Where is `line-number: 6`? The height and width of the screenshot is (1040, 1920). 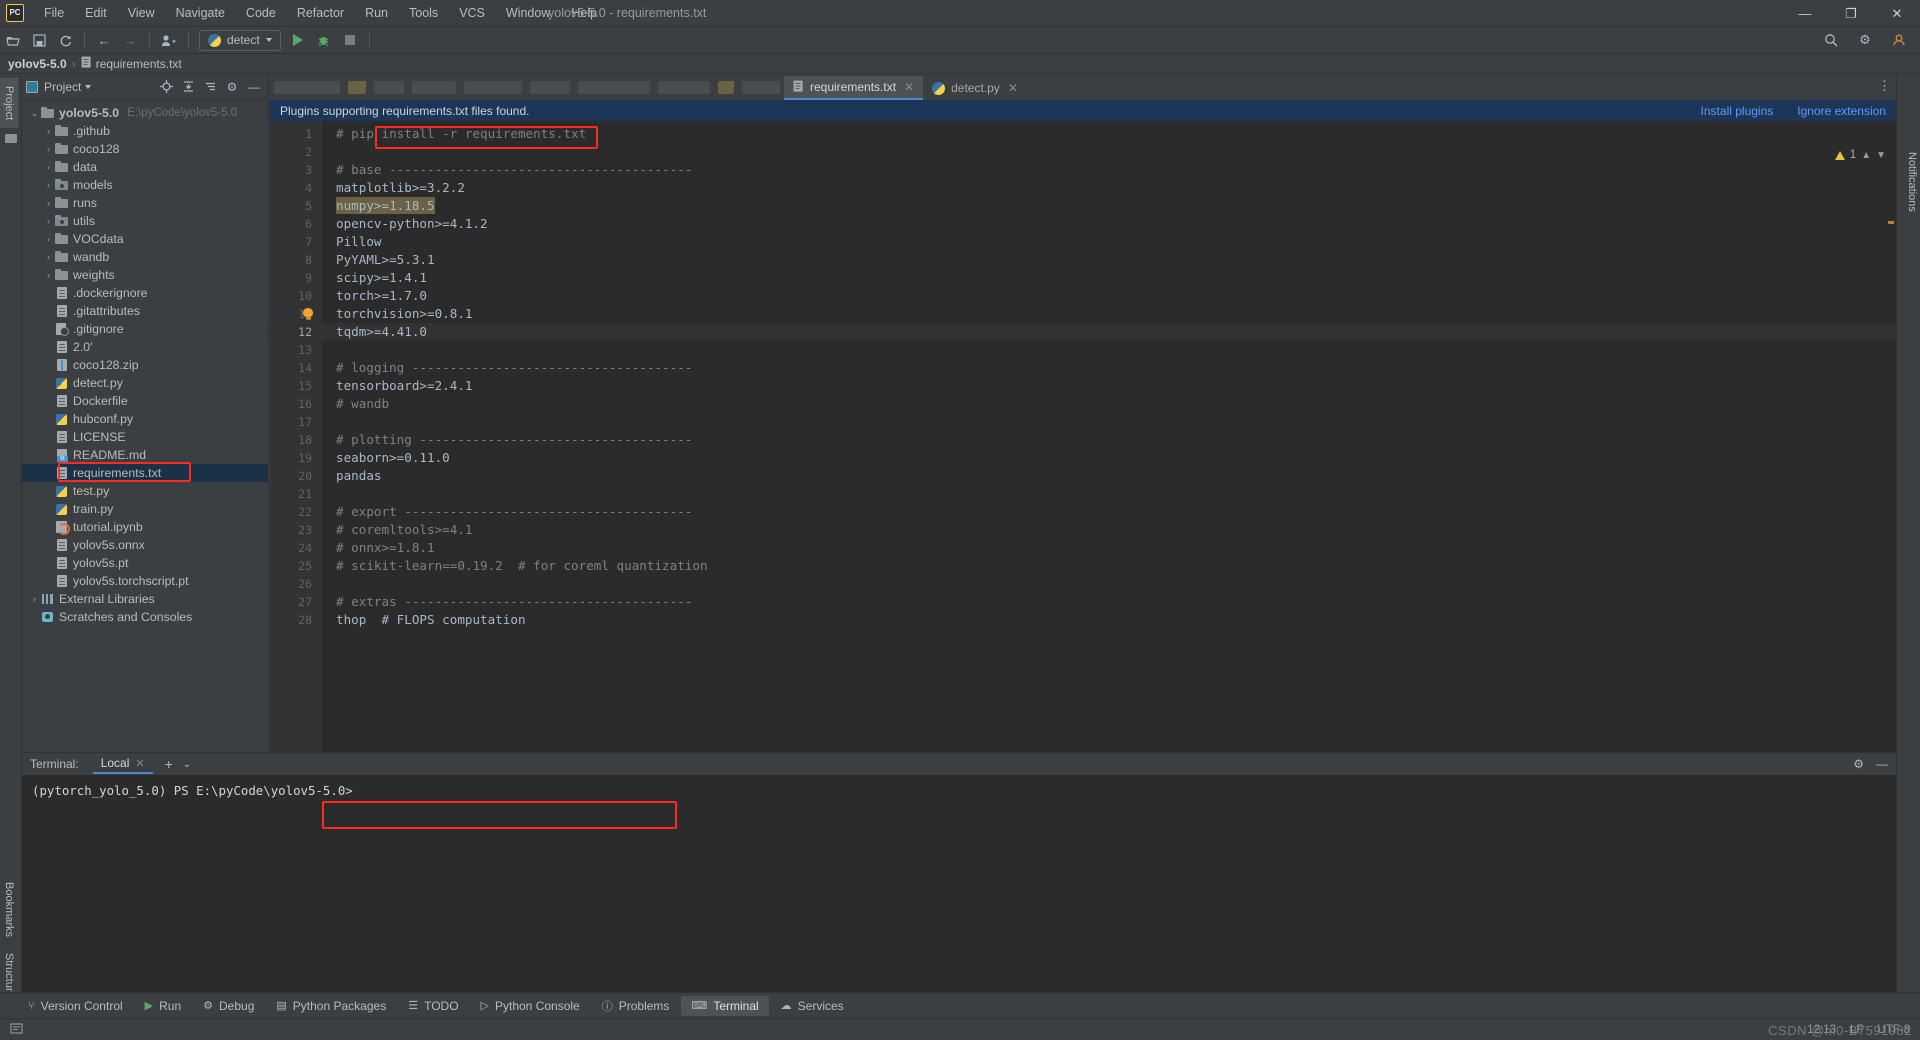
line-number: 6 is located at coordinates (296, 224).